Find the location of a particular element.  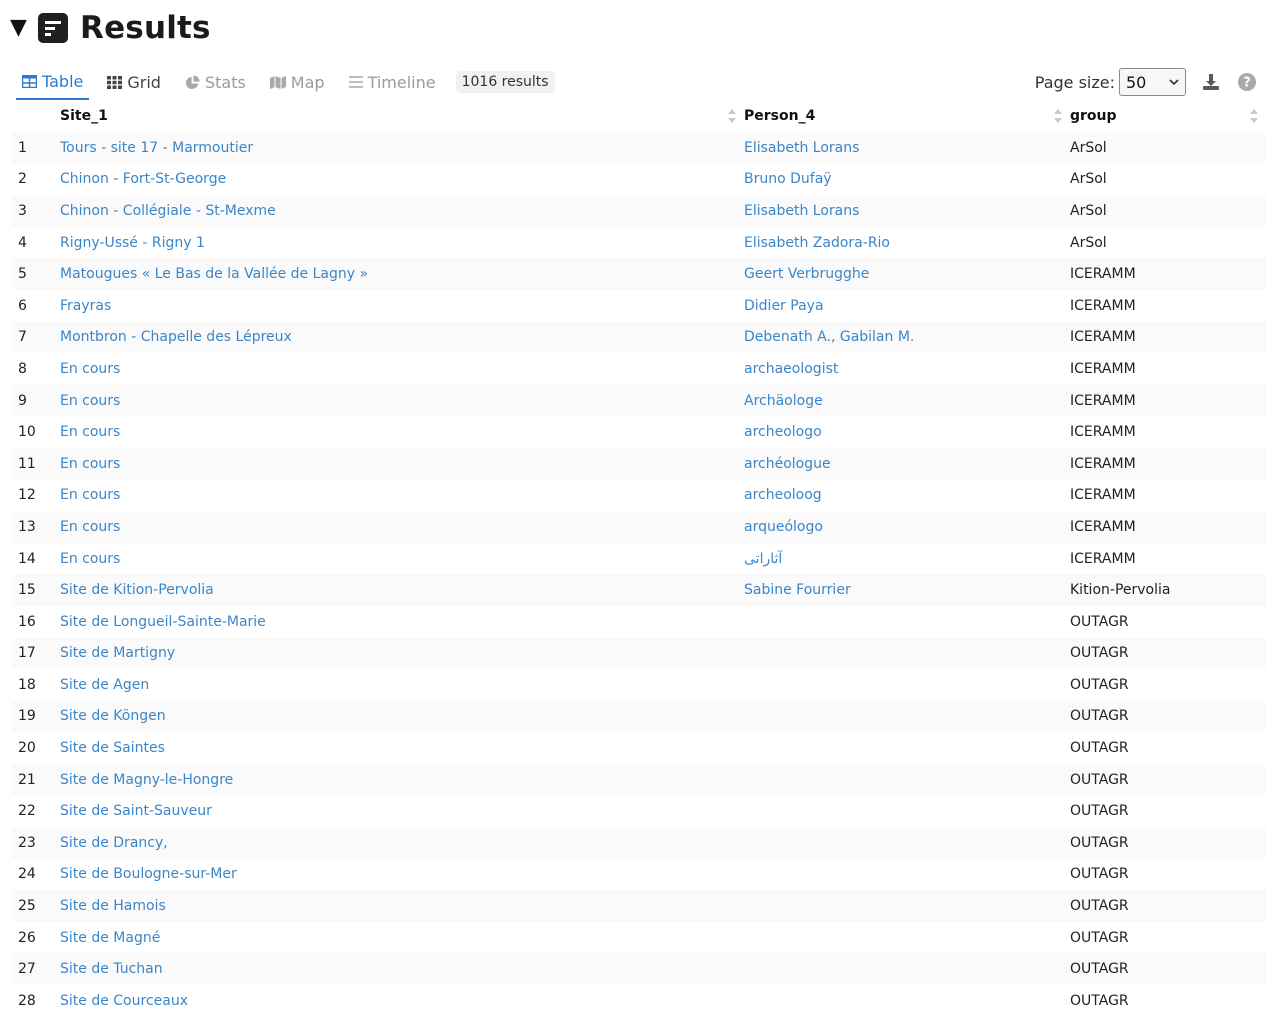

column-header-person: Person_4 is located at coordinates (907, 116).